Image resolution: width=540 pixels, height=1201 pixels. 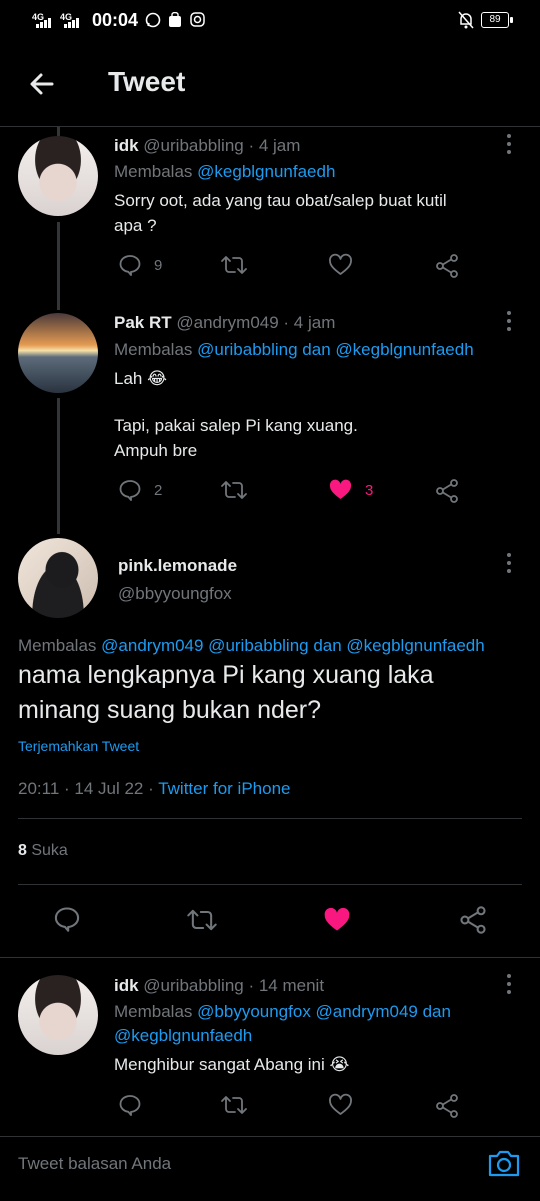 What do you see at coordinates (227, 322) in the screenshot?
I see `handle: @andrym049` at bounding box center [227, 322].